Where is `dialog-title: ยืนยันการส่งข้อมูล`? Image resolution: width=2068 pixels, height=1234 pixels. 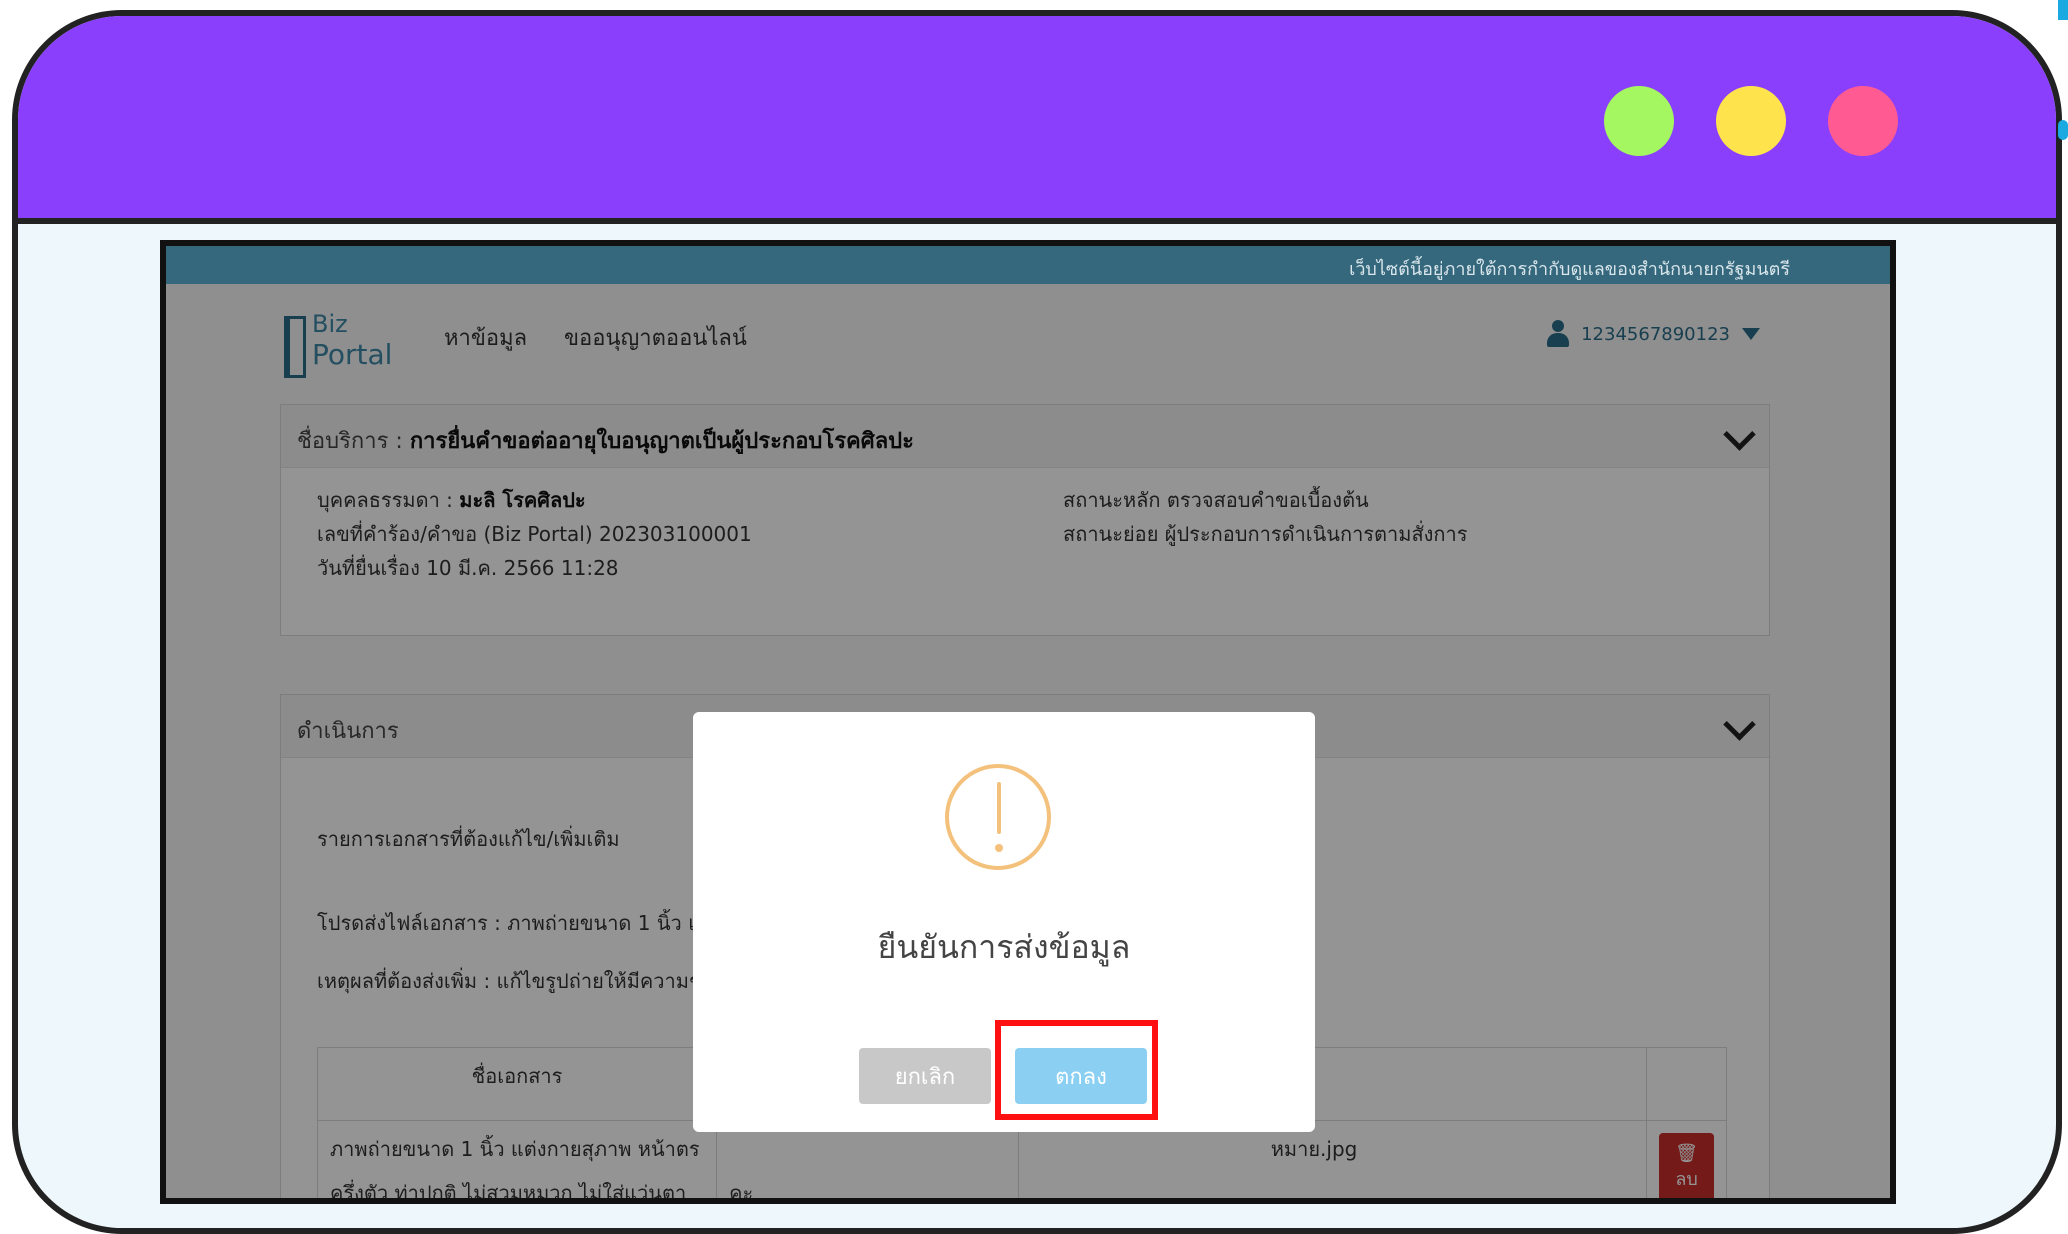
dialog-title: ยืนยันการส่งข้อมูล is located at coordinates (1004, 947).